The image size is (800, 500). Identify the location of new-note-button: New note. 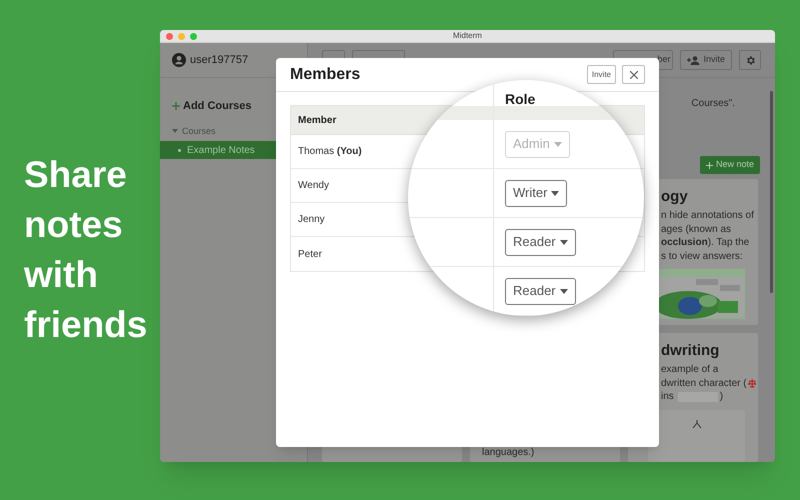
(730, 165).